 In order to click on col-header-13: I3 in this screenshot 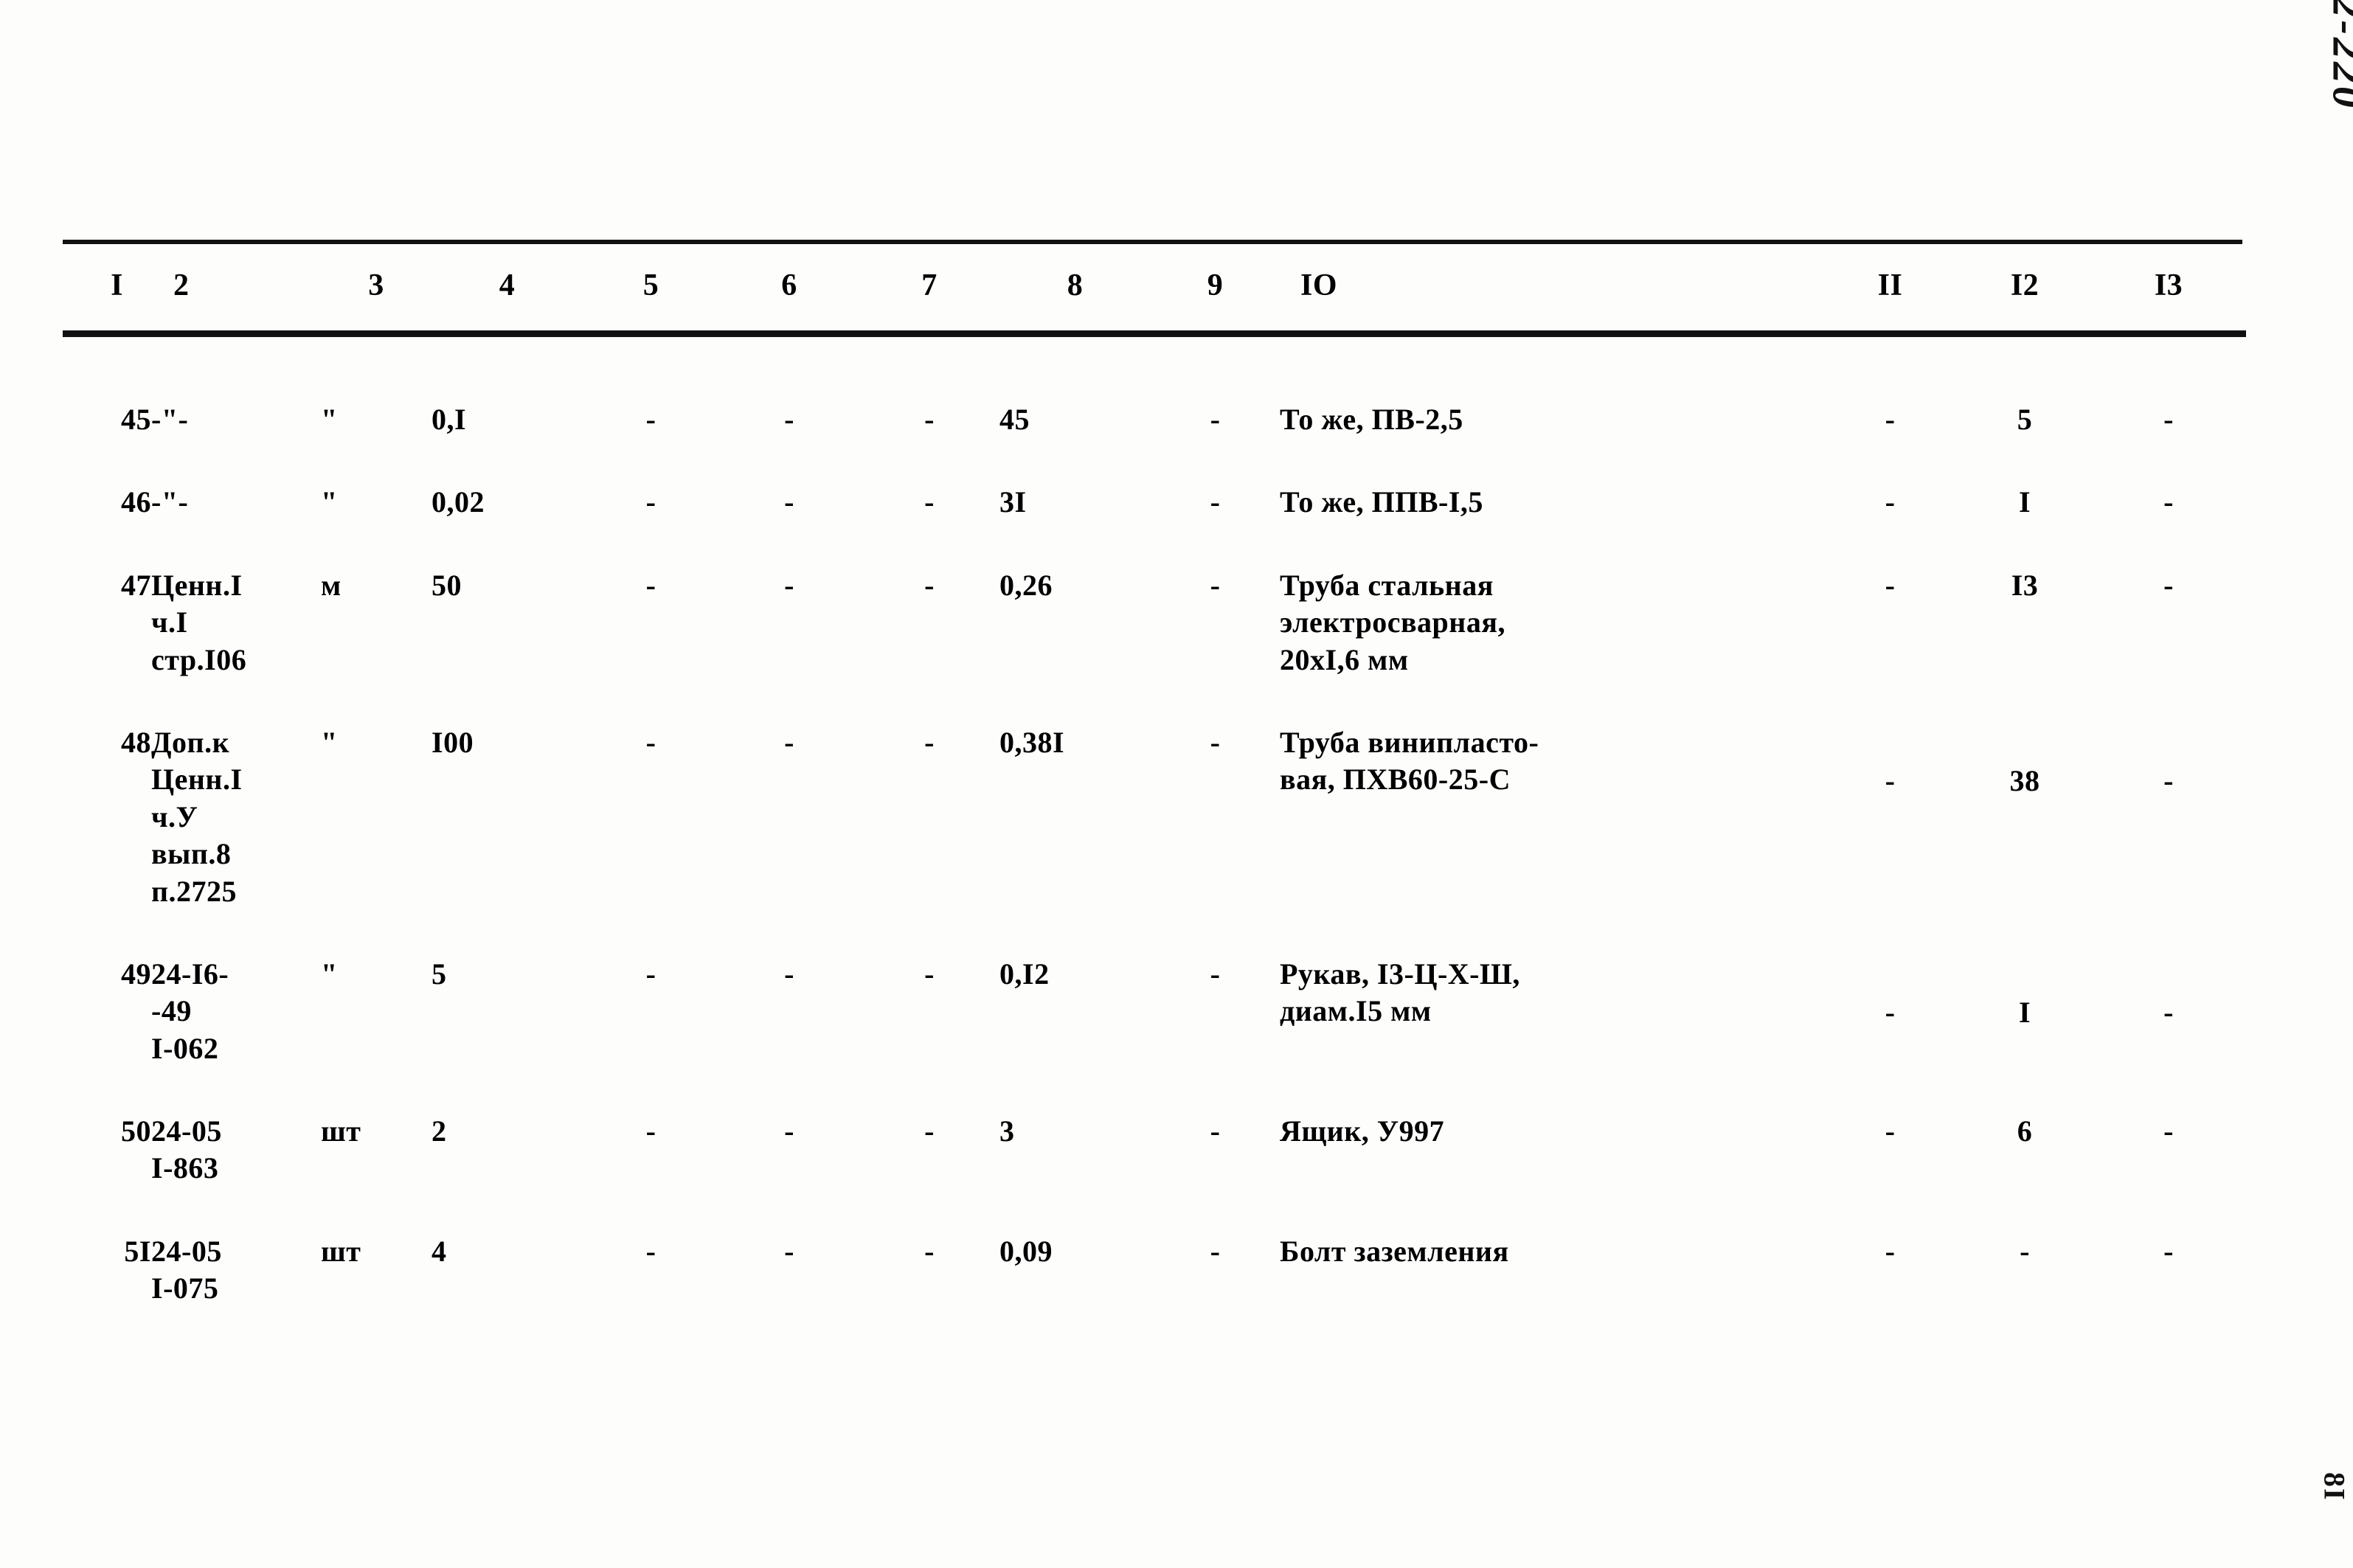, I will do `click(2168, 285)`.